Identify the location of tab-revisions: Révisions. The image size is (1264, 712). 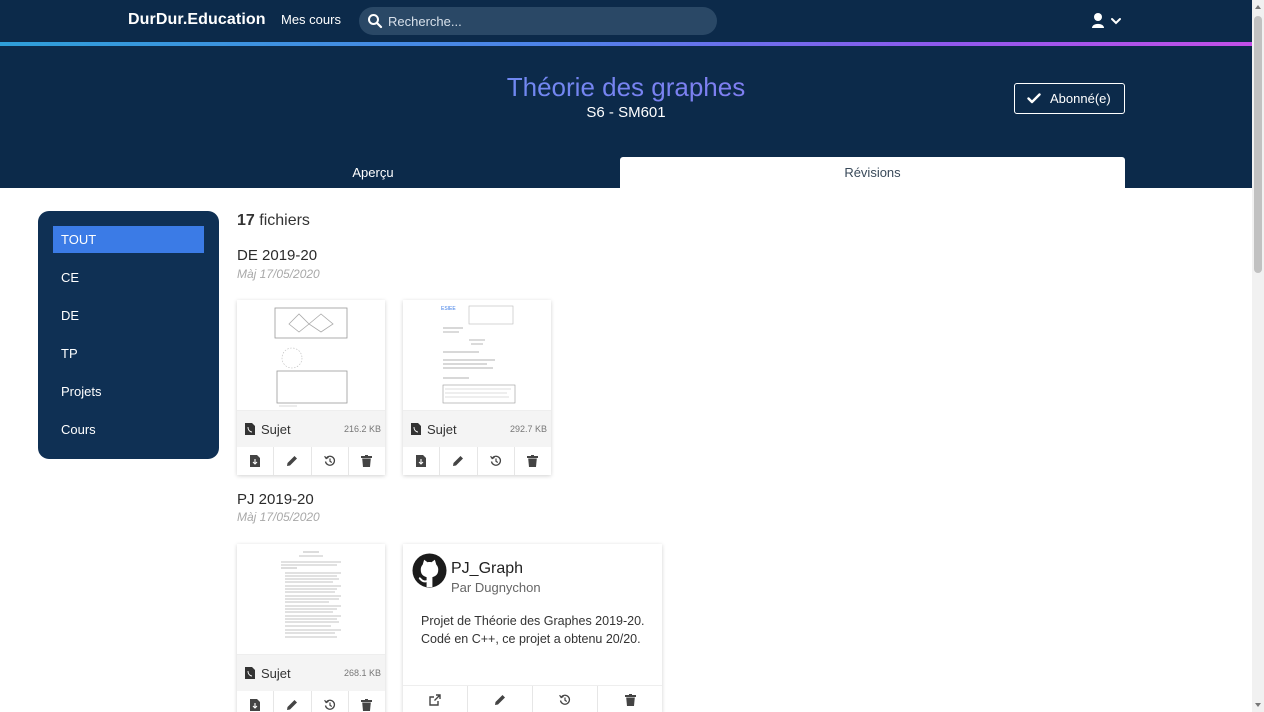
(872, 172).